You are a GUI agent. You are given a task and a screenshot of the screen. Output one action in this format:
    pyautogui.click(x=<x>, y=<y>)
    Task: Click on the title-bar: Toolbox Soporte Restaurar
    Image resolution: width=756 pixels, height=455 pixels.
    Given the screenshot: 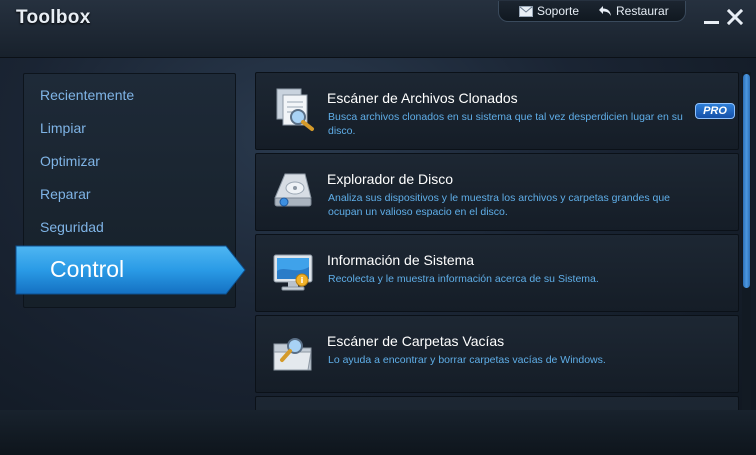 What is the action you would take?
    pyautogui.click(x=378, y=29)
    